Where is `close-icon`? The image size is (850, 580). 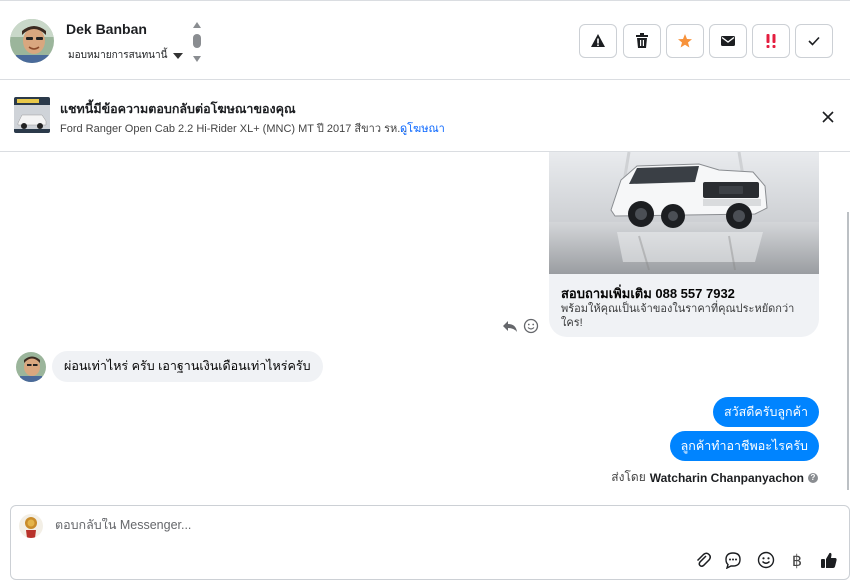
close-icon is located at coordinates (828, 117).